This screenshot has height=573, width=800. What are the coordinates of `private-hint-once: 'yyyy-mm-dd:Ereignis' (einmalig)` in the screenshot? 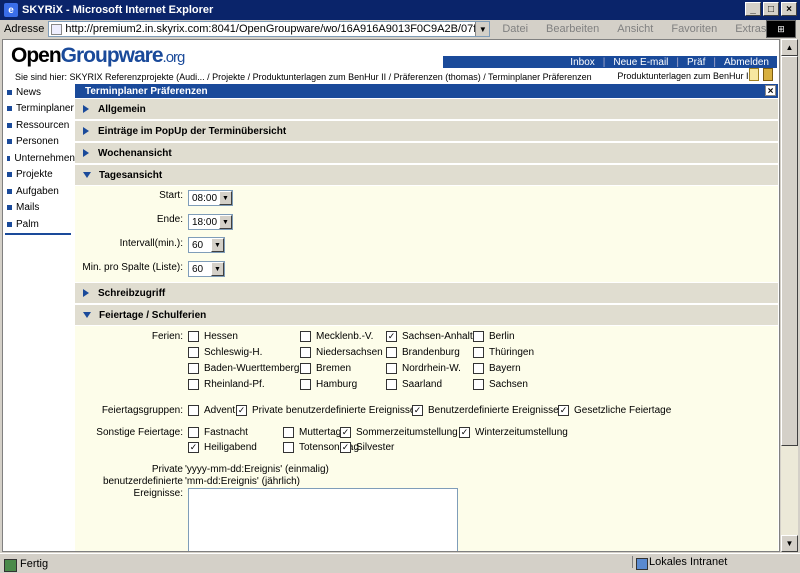 It's located at (257, 469).